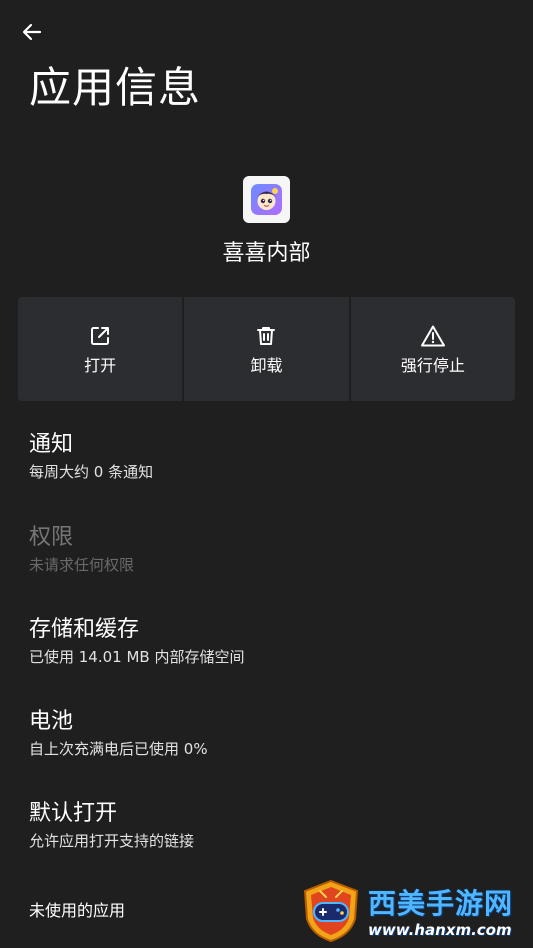 This screenshot has height=948, width=533. Describe the element at coordinates (441, 903) in the screenshot. I see `watermark-name: 西美手游网` at that location.